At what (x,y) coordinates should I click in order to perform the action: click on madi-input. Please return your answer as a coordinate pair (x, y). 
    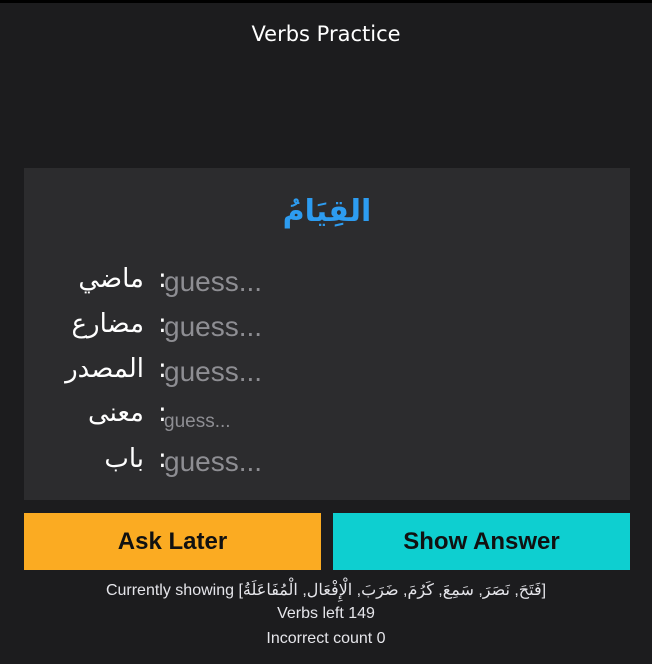
    Looking at the image, I should click on (314, 282).